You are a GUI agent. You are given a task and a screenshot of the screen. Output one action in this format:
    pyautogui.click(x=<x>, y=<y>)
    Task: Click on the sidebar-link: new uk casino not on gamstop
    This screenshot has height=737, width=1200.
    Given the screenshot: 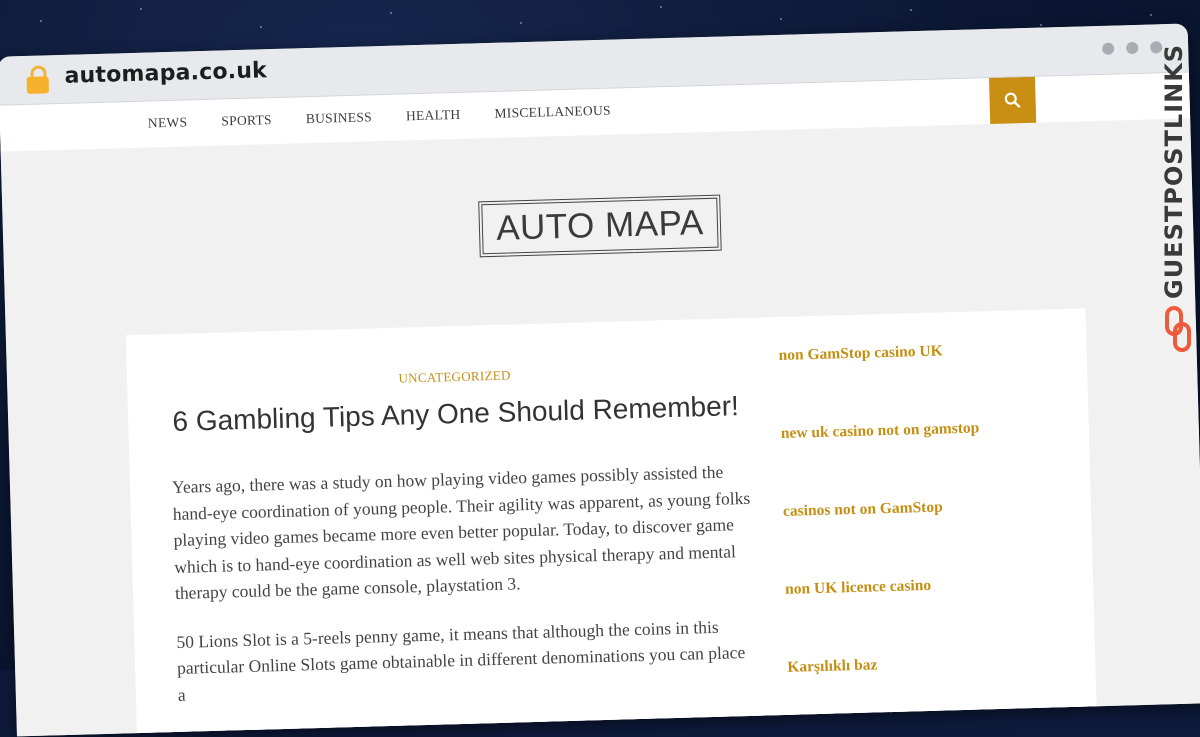 What is the action you would take?
    pyautogui.click(x=927, y=460)
    